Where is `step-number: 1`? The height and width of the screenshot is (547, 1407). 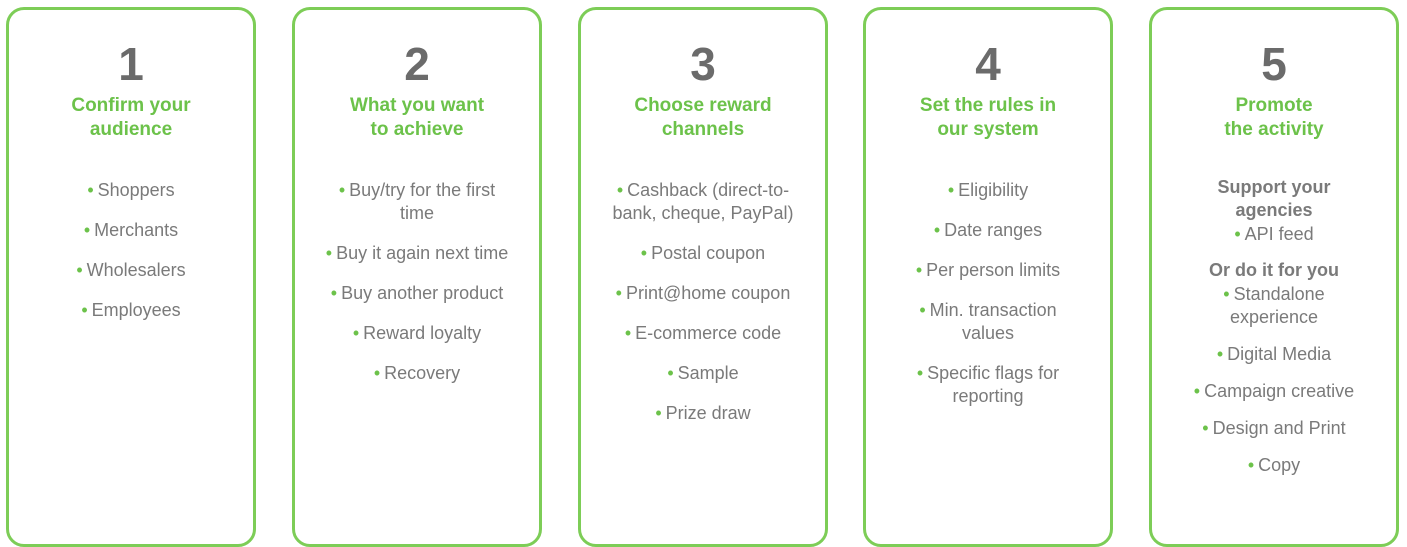 step-number: 1 is located at coordinates (131, 64).